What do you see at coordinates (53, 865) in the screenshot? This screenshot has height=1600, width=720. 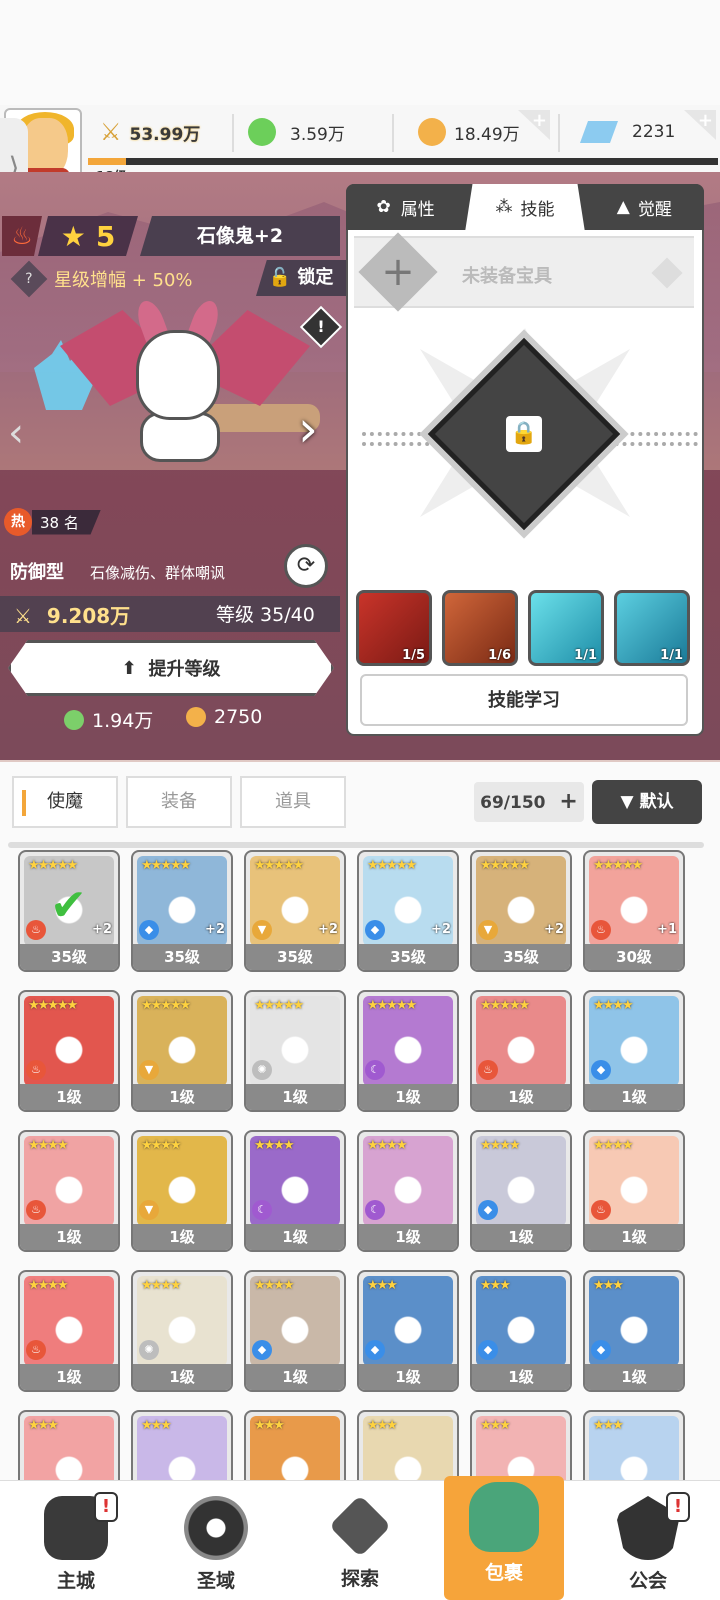 I see `star-rating: ★★★★★` at bounding box center [53, 865].